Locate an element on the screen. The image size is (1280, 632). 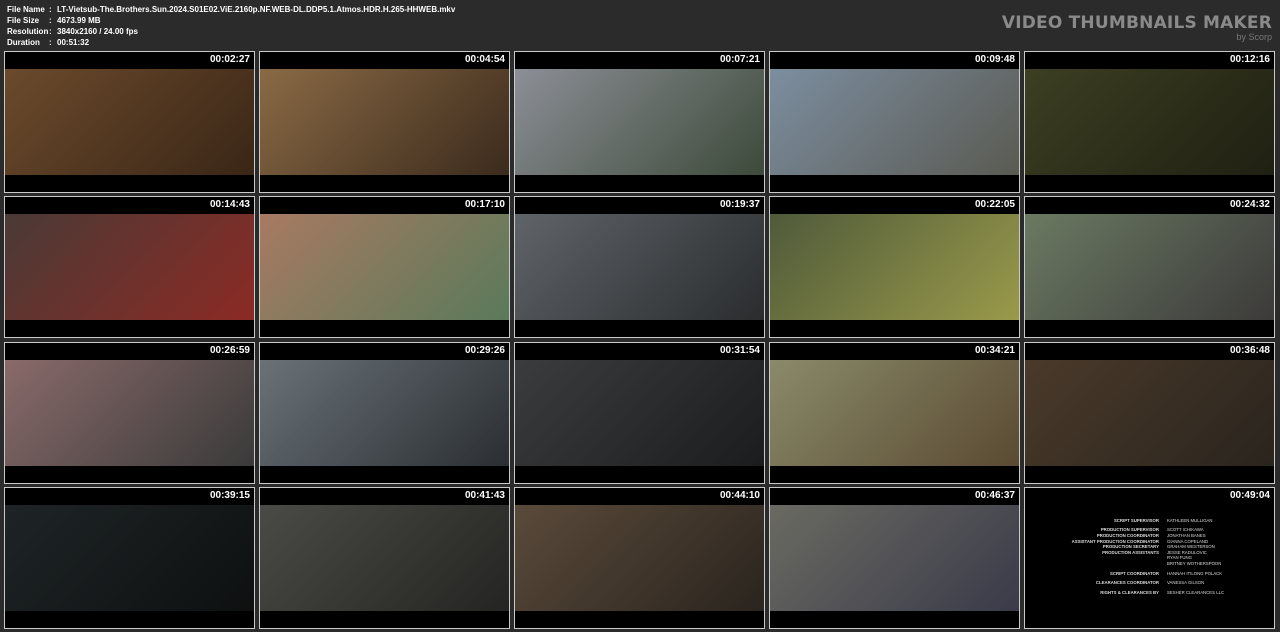
video-thumbnail: 00:14:43 is located at coordinates (129, 267).